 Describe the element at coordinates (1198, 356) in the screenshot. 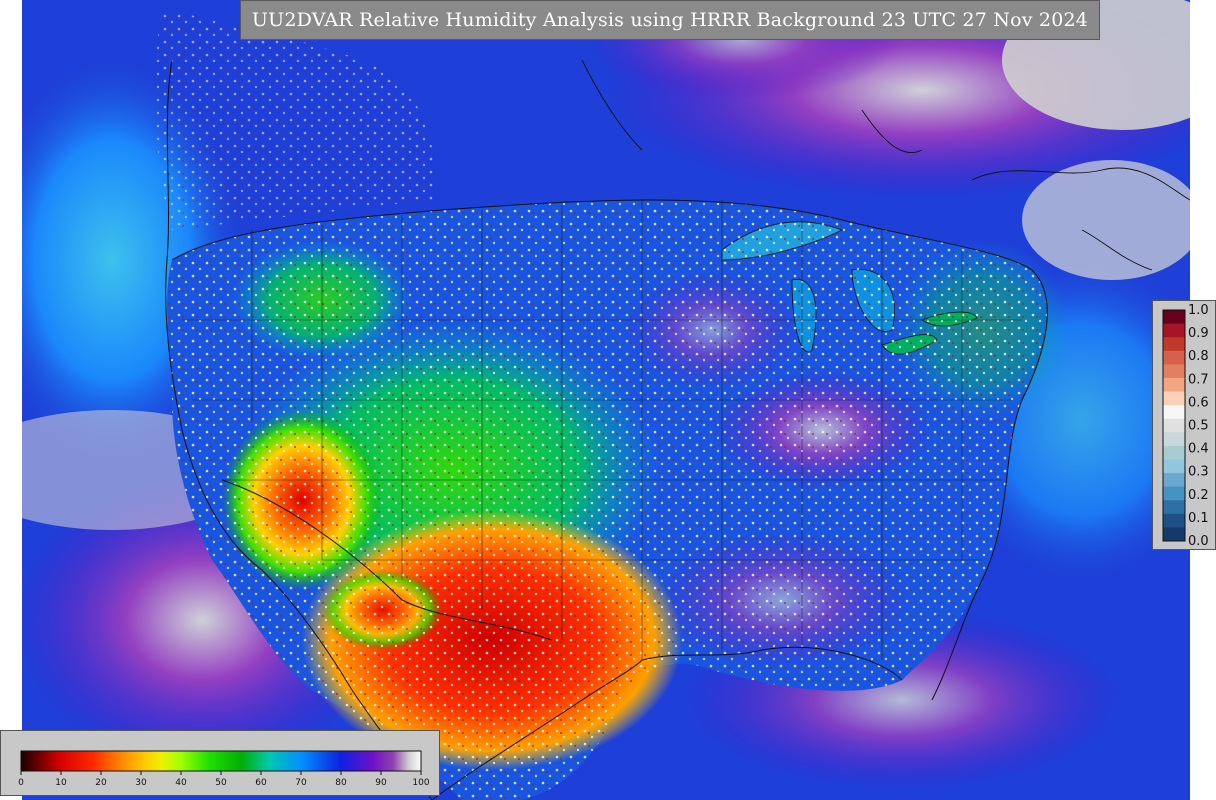

I see `secondary-colorbar-tick-label: 0.8` at that location.